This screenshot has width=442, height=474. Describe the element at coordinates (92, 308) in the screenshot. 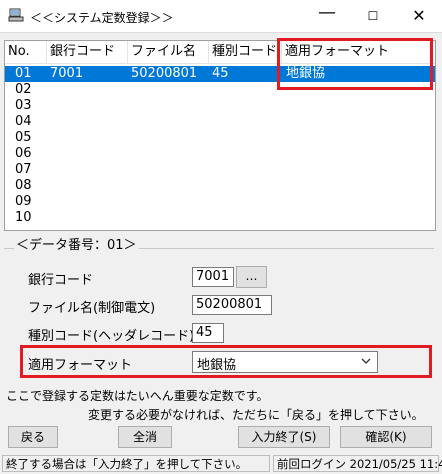

I see `file-name-label: ファイル名(制御電文)` at that location.